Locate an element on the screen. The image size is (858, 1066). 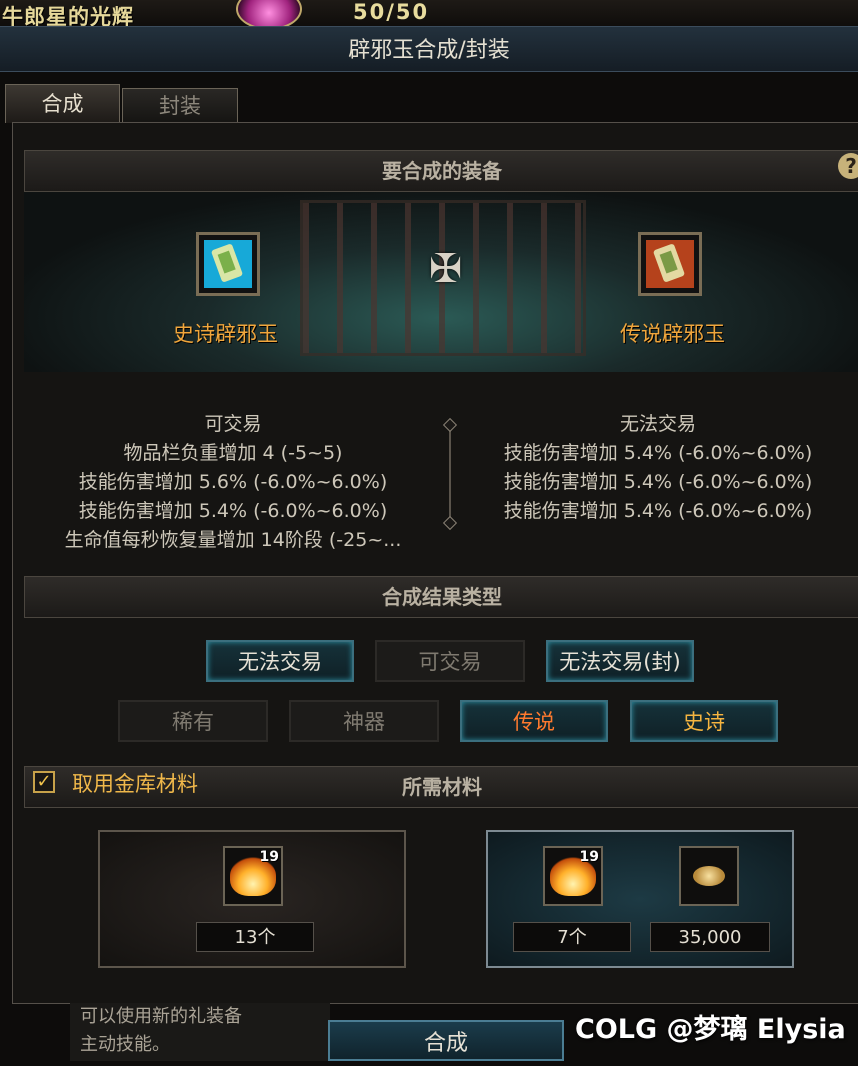
window-title: 辟邪玉合成/封装 is located at coordinates (429, 50).